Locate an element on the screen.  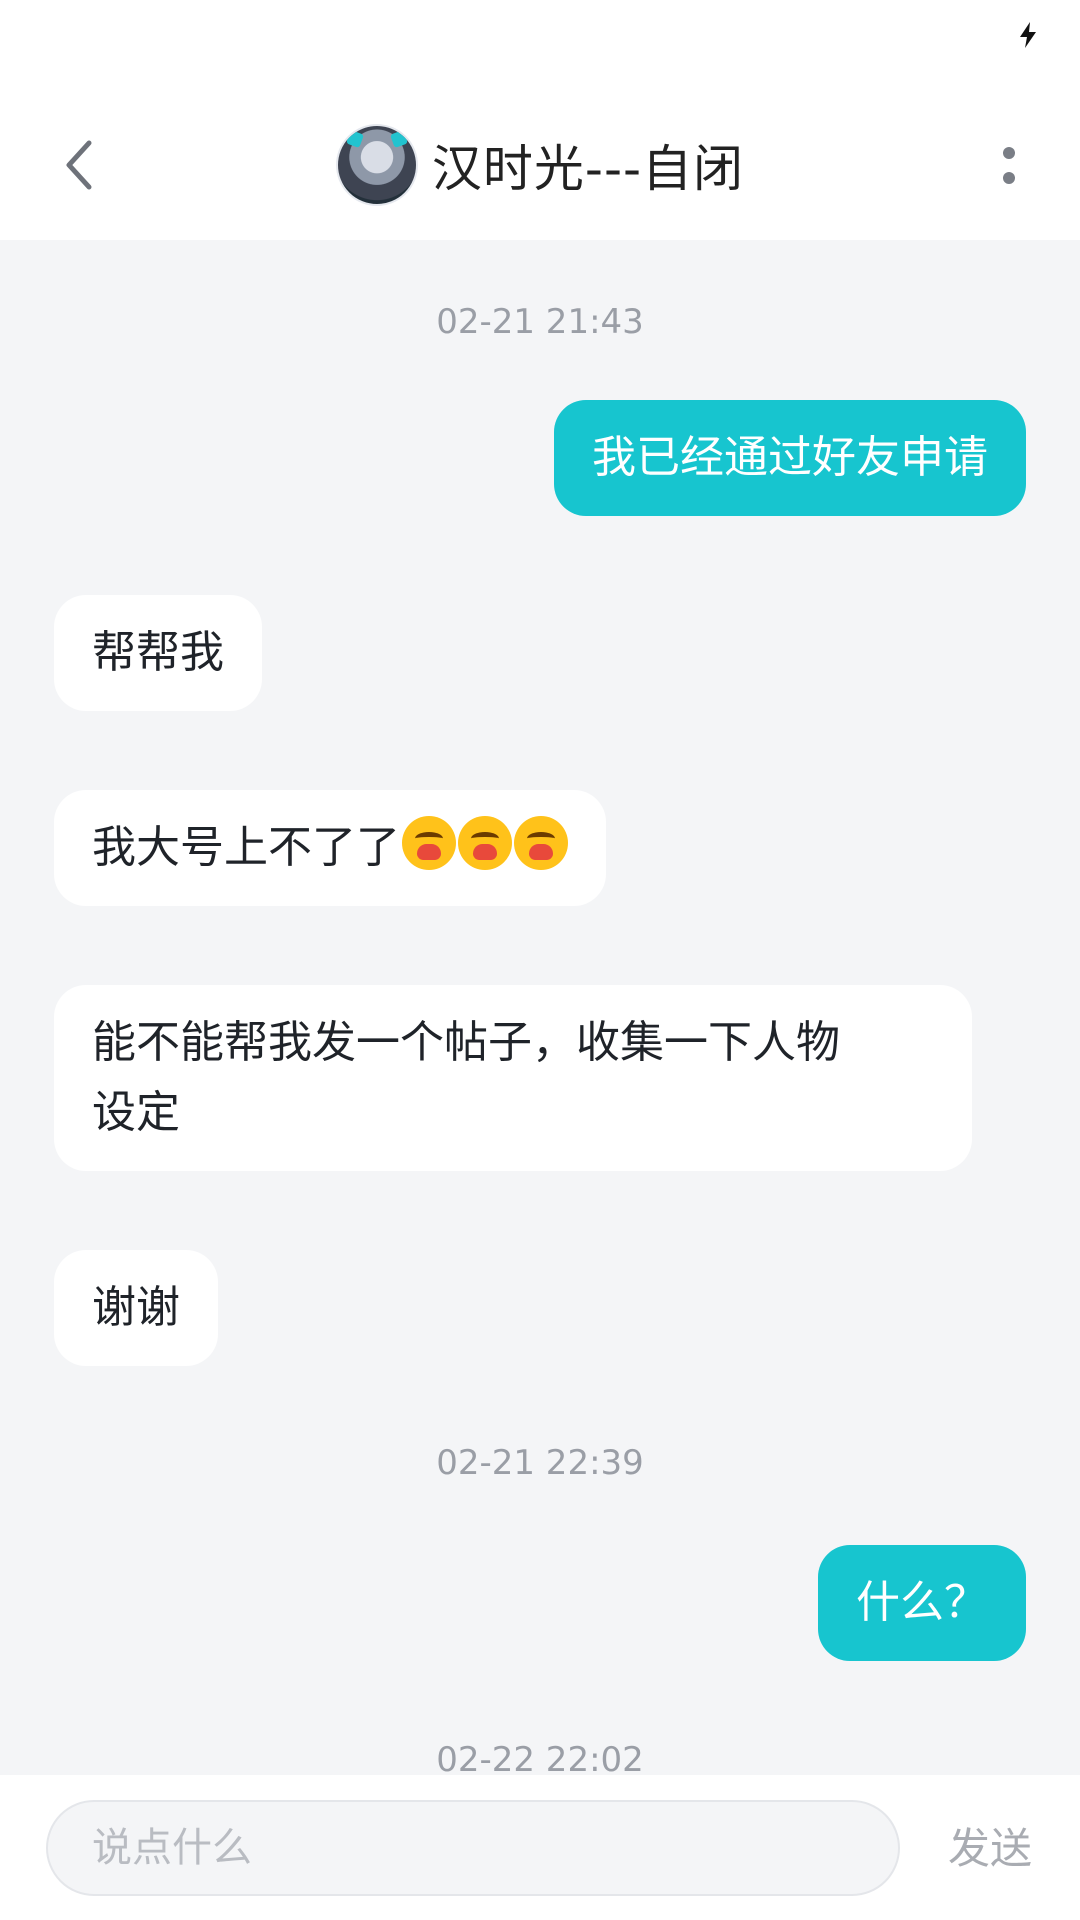
incoming-message: 谢谢 is located at coordinates (136, 1308).